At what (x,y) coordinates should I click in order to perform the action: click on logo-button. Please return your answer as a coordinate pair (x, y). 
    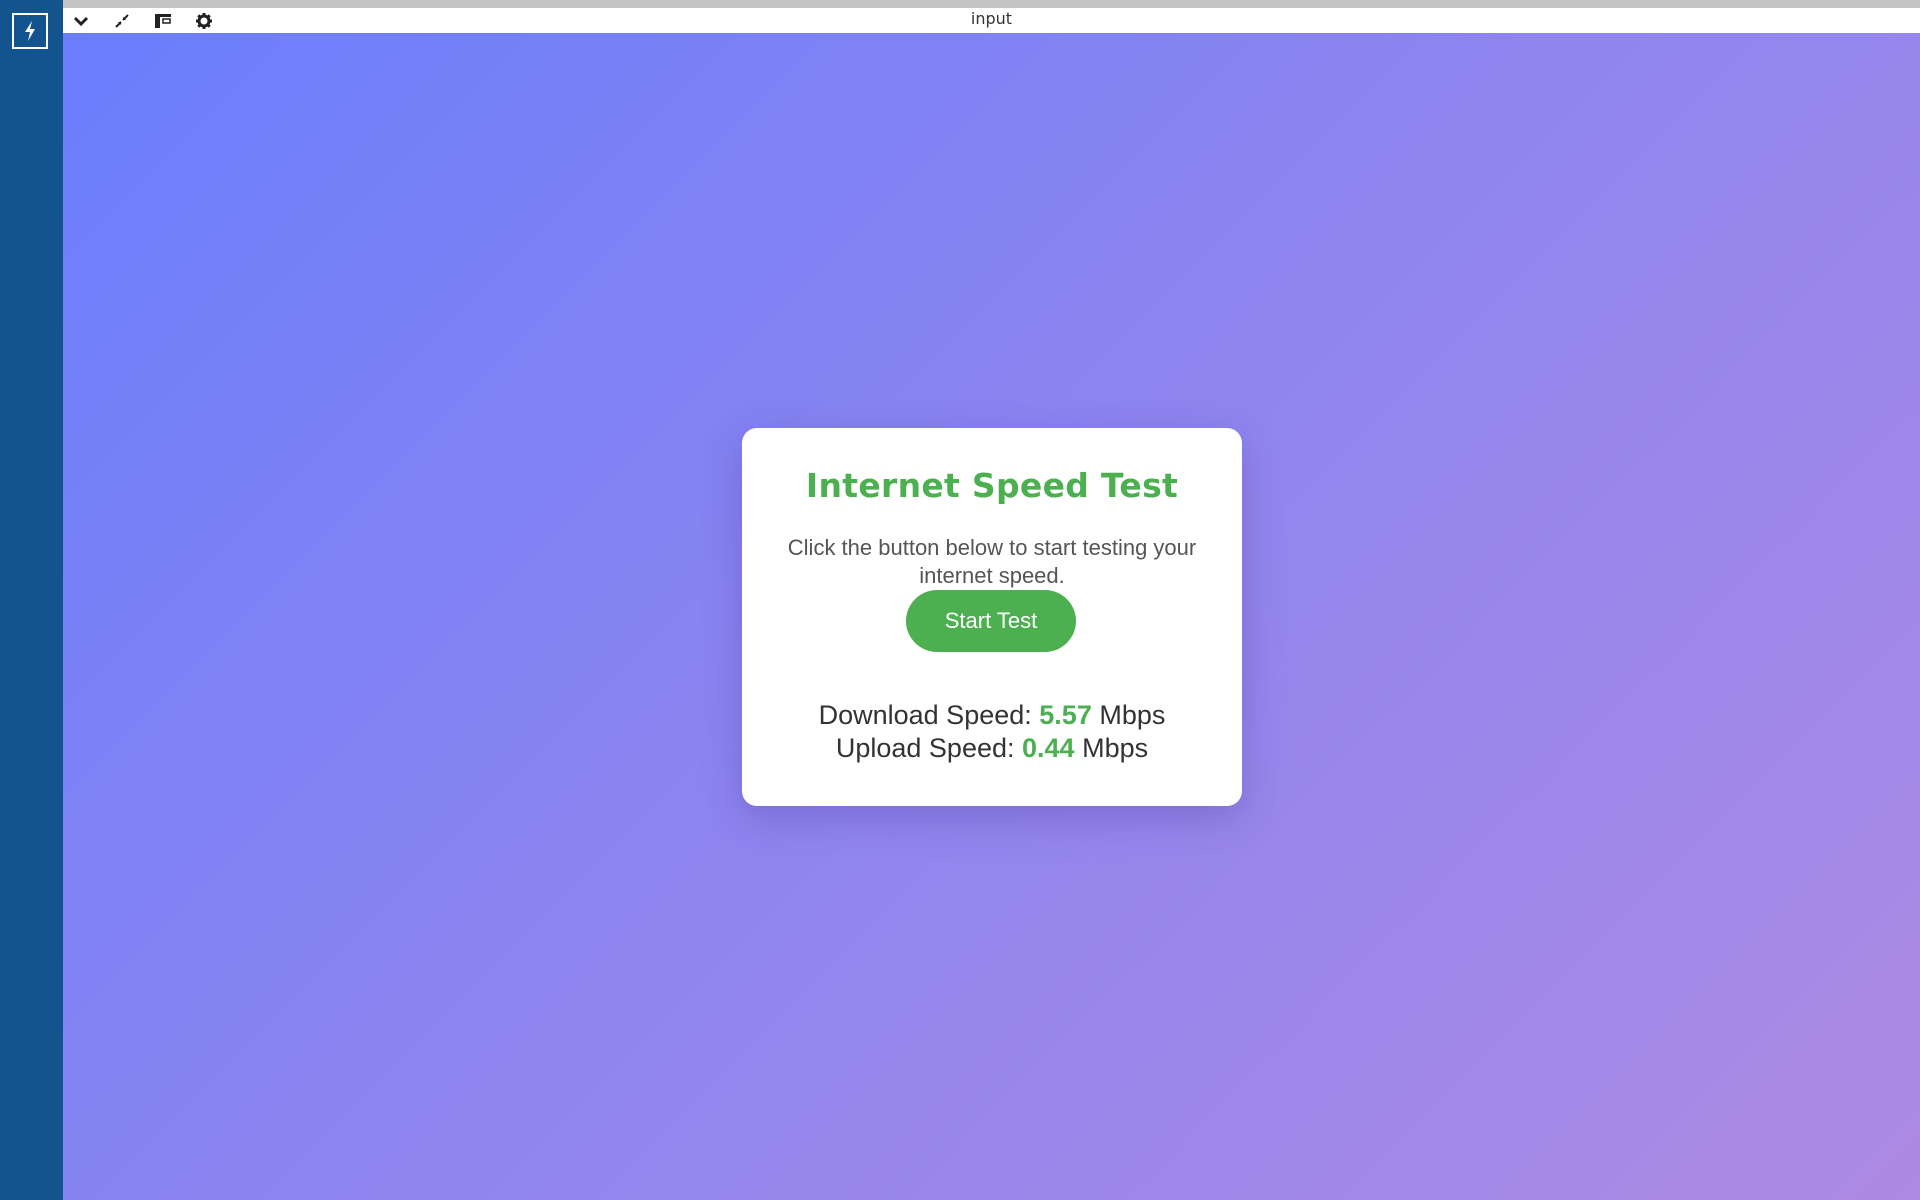
    Looking at the image, I should click on (30, 31).